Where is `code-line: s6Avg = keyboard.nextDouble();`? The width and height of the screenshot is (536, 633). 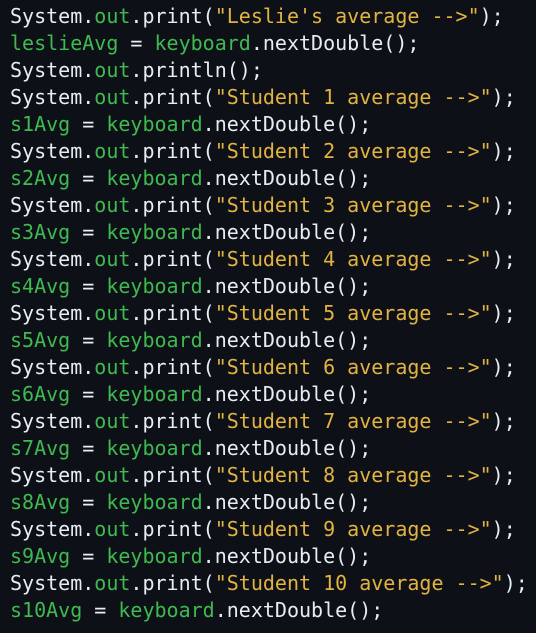
code-line: s6Avg = keyboard.nextDouble(); is located at coordinates (273, 394).